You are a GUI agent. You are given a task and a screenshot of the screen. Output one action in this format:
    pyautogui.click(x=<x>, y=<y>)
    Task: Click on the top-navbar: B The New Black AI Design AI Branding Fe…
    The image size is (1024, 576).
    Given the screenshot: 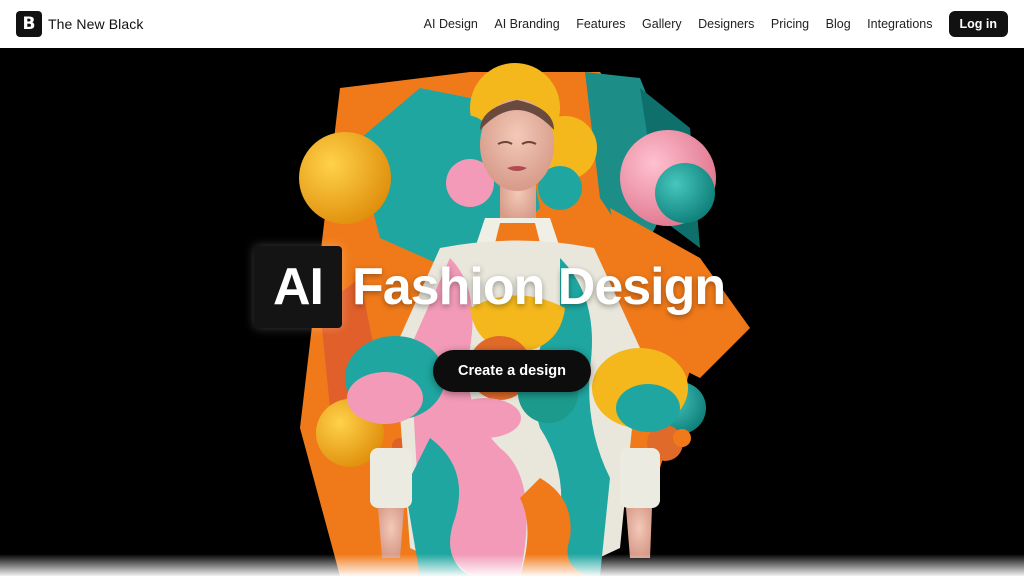 What is the action you would take?
    pyautogui.click(x=512, y=24)
    